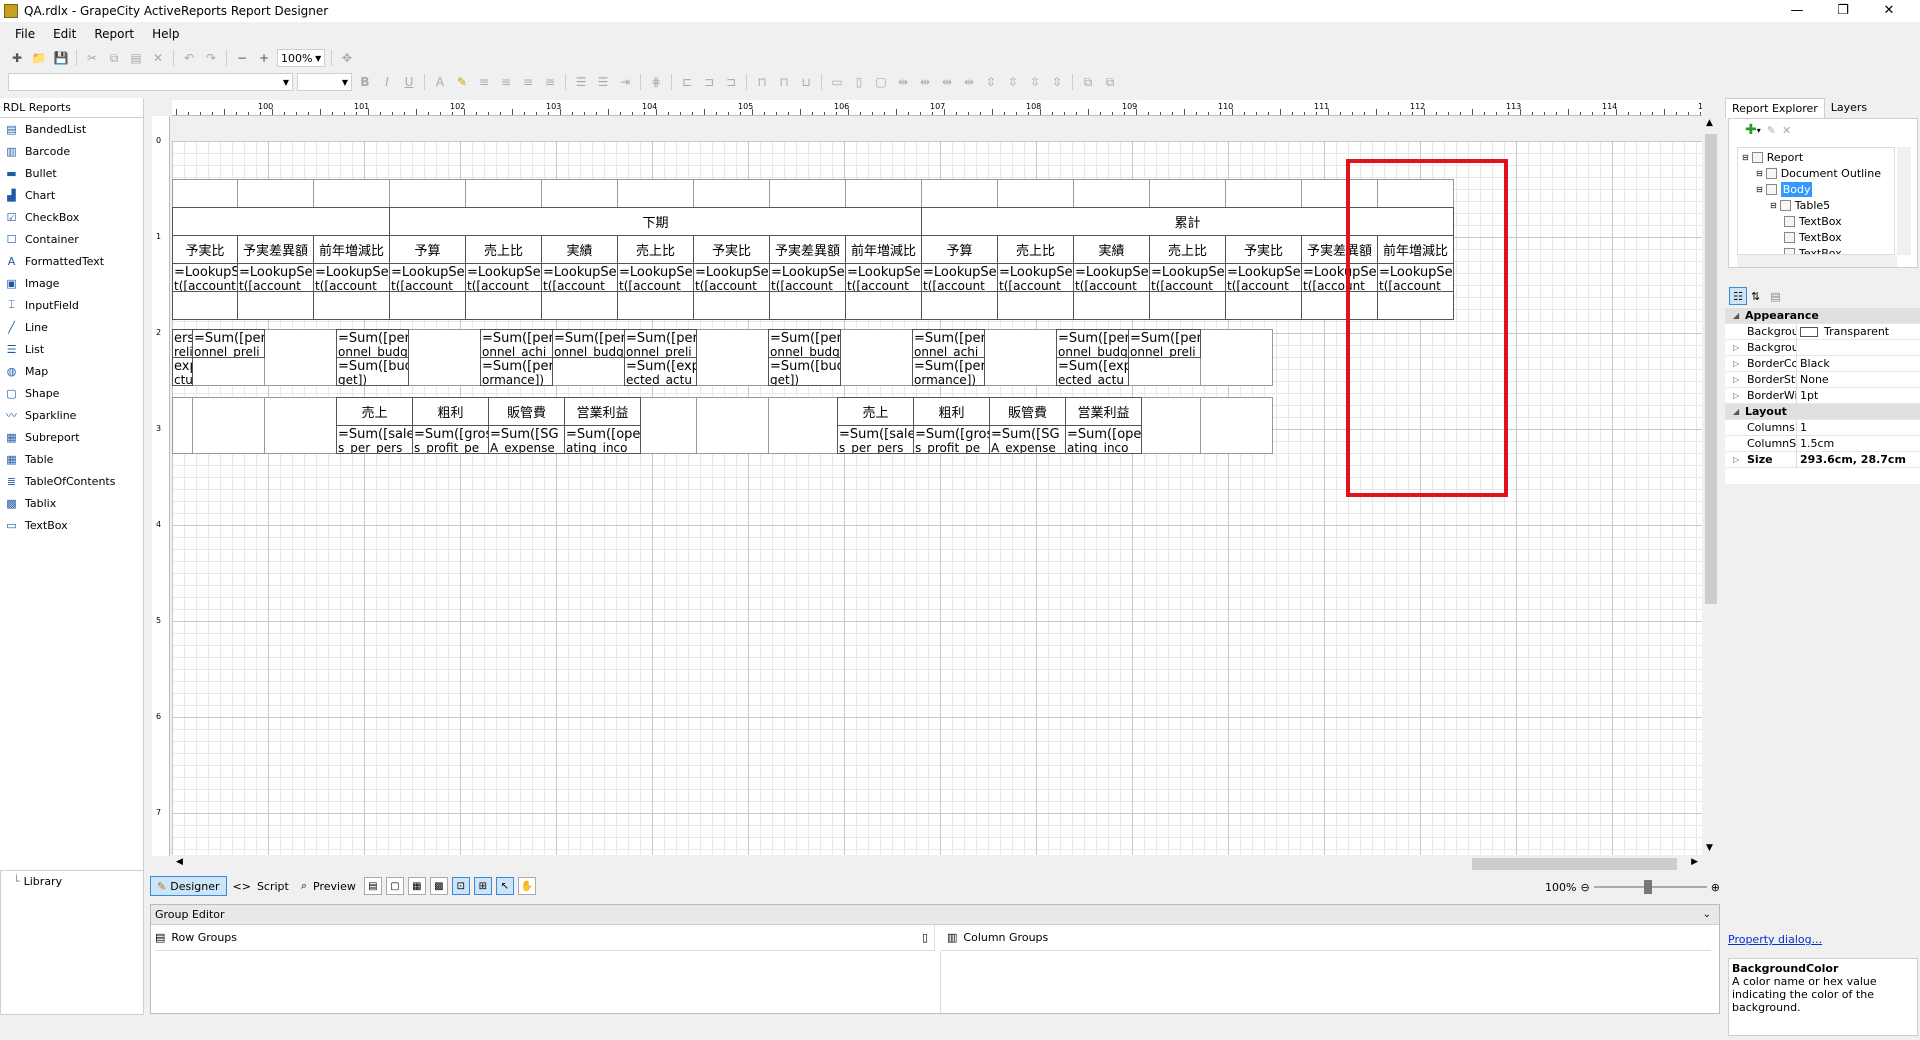 The image size is (1920, 1040). What do you see at coordinates (807, 249) in the screenshot?
I see `column-header: 予実差異額` at bounding box center [807, 249].